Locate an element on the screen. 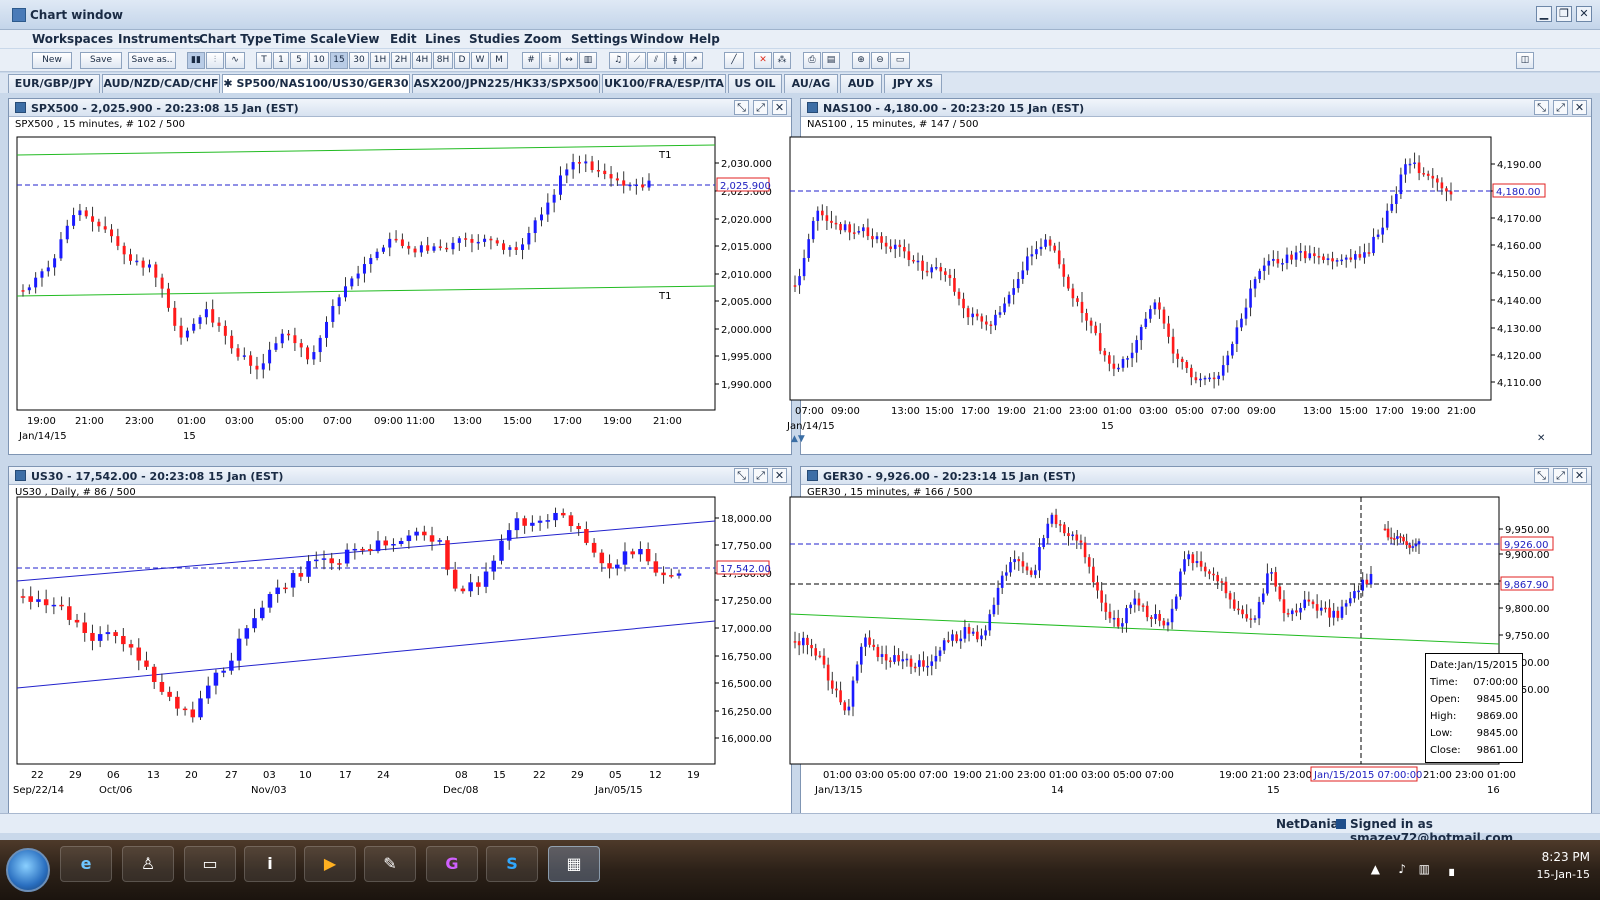 Image resolution: width=1600 pixels, height=900 pixels. tab-au-ag: AU/AG is located at coordinates (811, 83).